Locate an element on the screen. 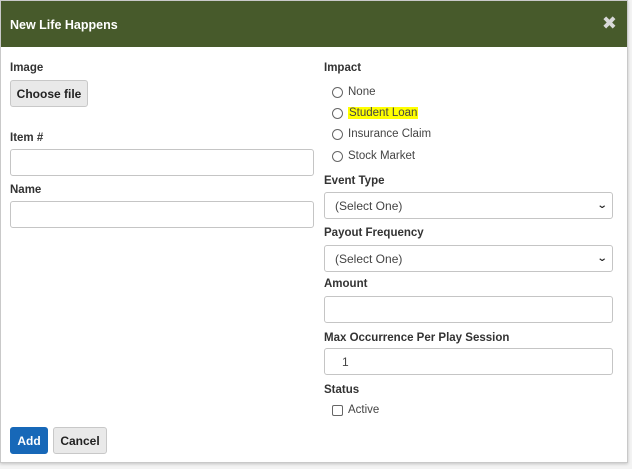  impact-option-none: None is located at coordinates (354, 92).